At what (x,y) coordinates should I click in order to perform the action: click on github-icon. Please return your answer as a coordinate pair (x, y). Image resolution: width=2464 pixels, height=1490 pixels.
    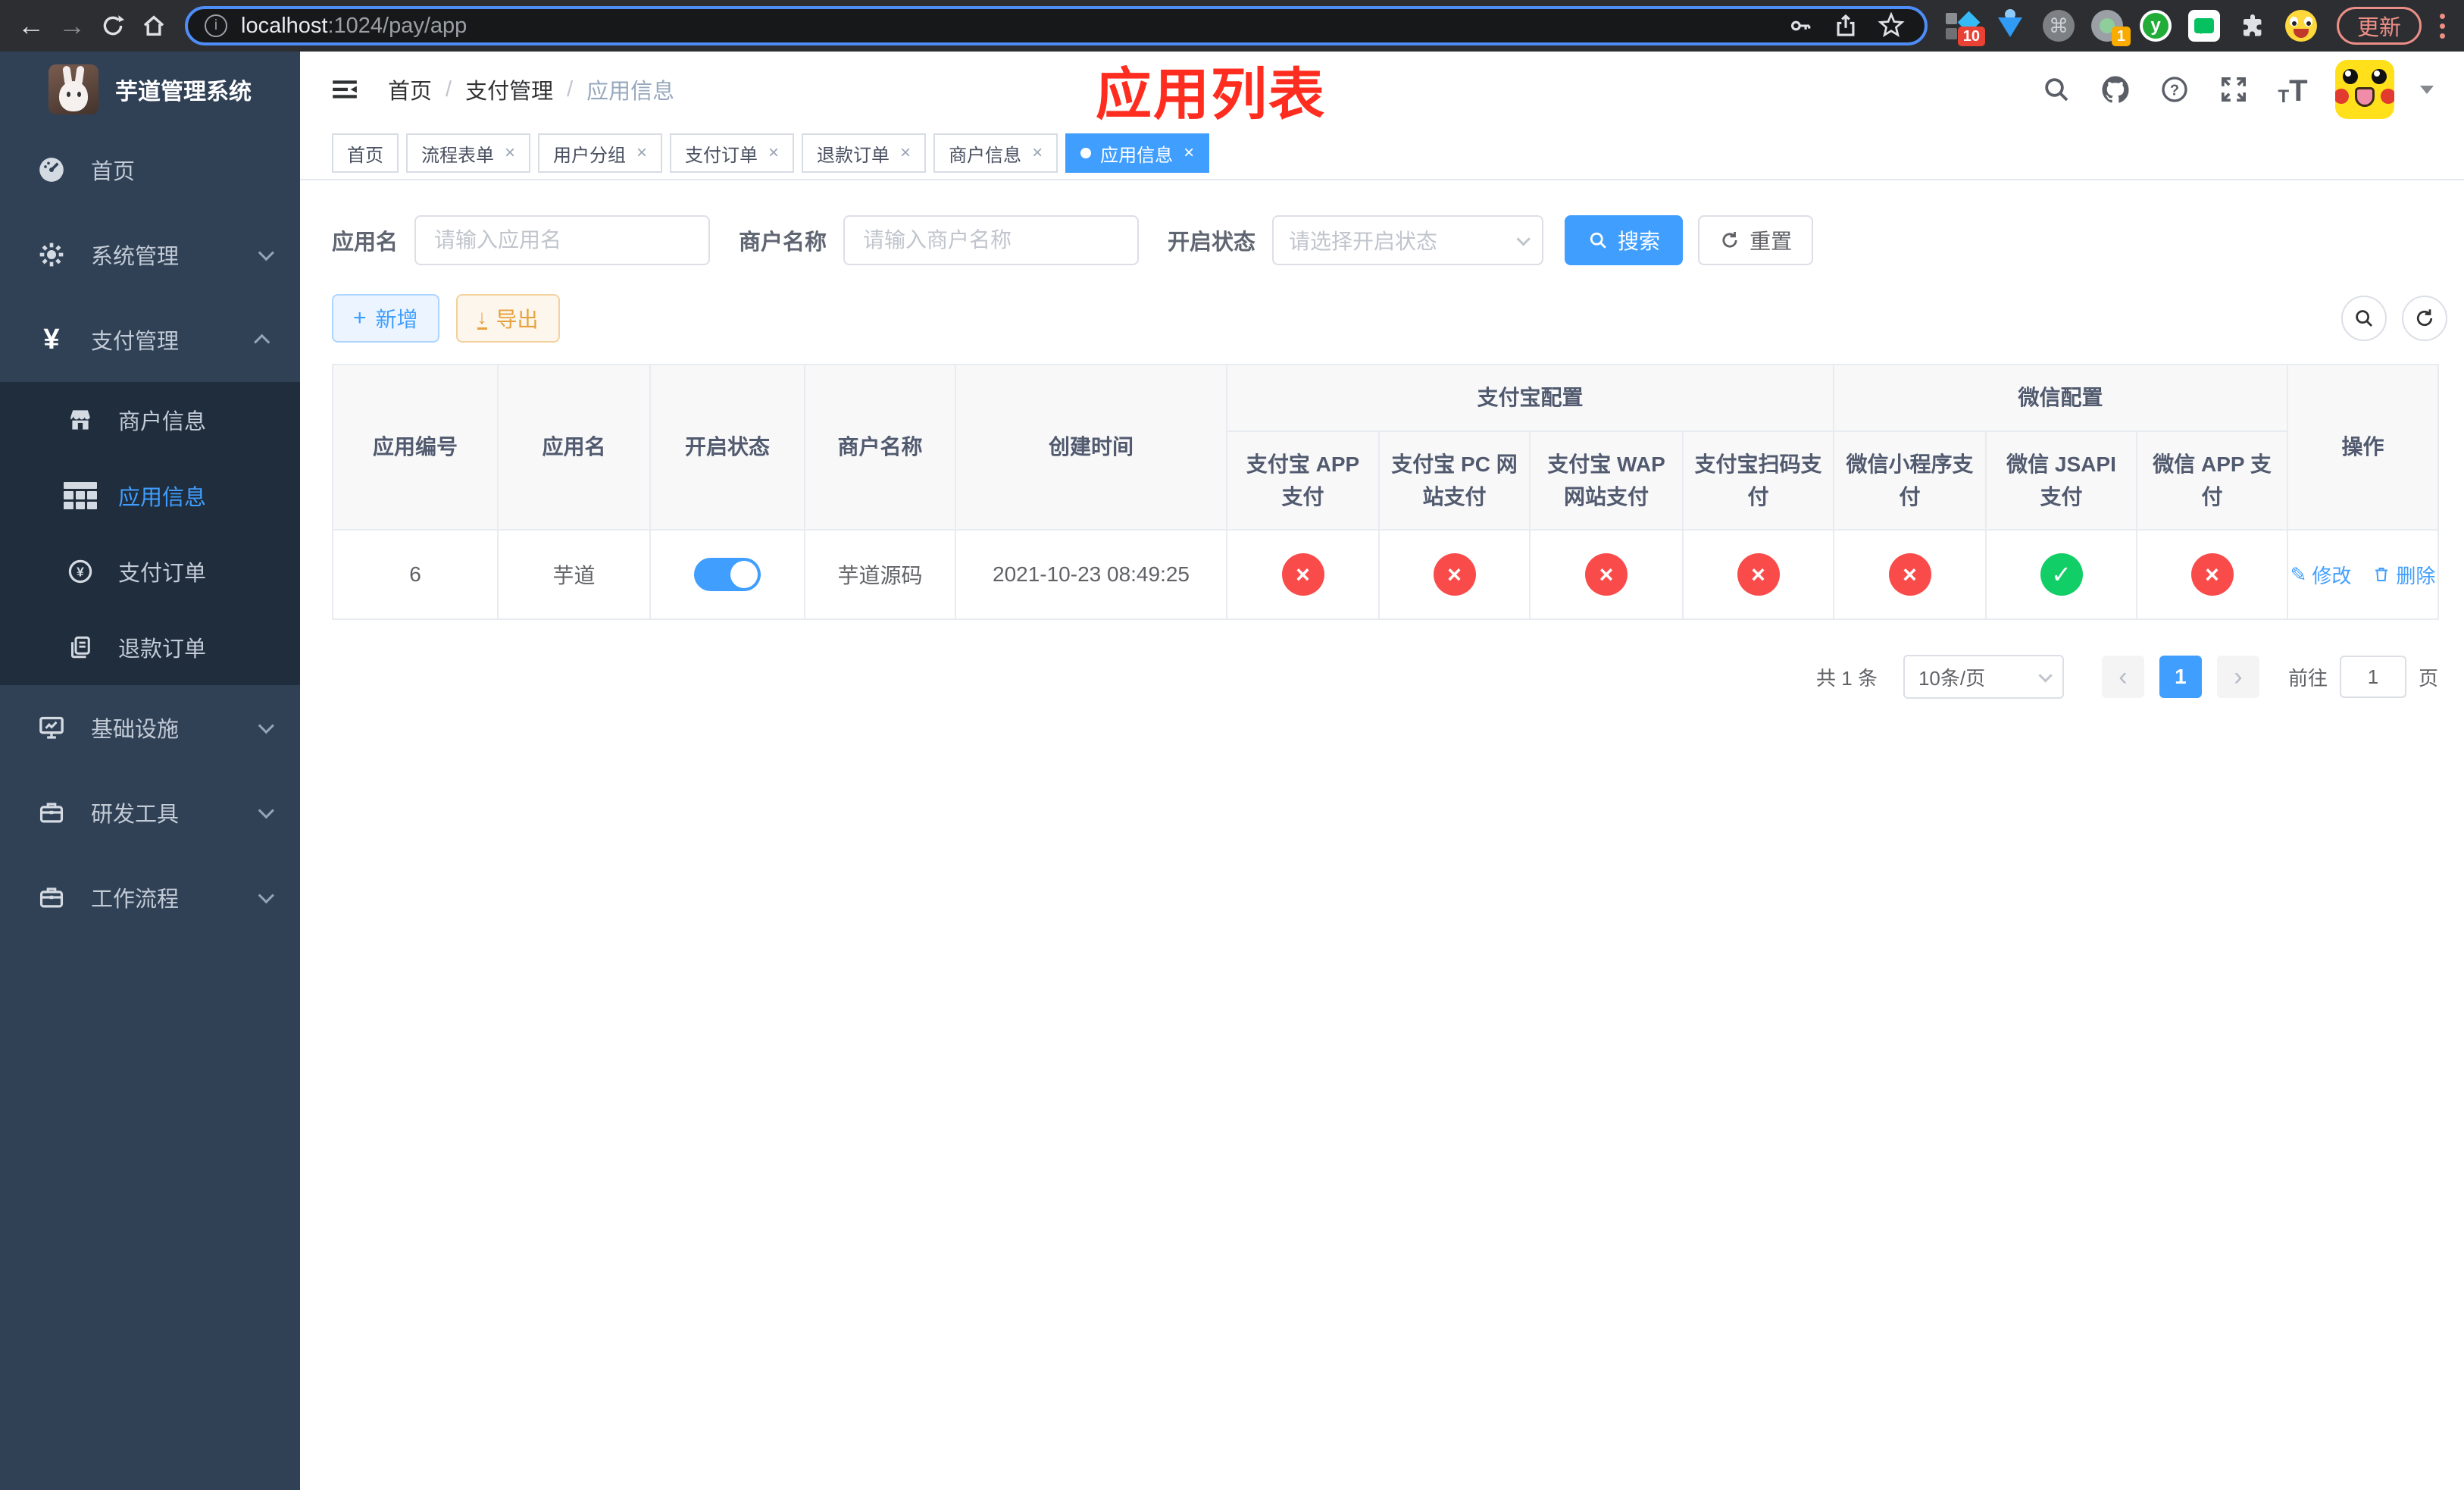
    Looking at the image, I should click on (2115, 89).